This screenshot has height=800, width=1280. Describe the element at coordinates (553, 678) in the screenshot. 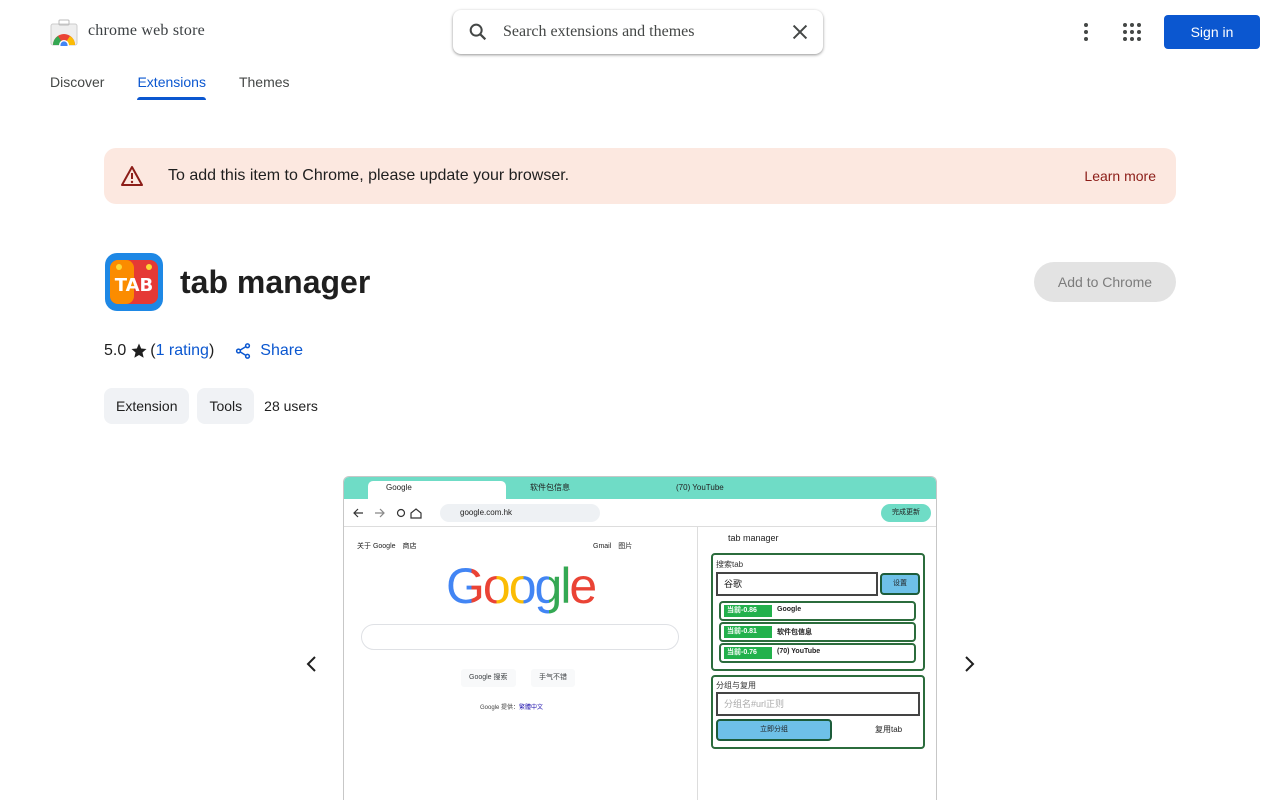

I see `google-lucky-button: 手气不错` at that location.